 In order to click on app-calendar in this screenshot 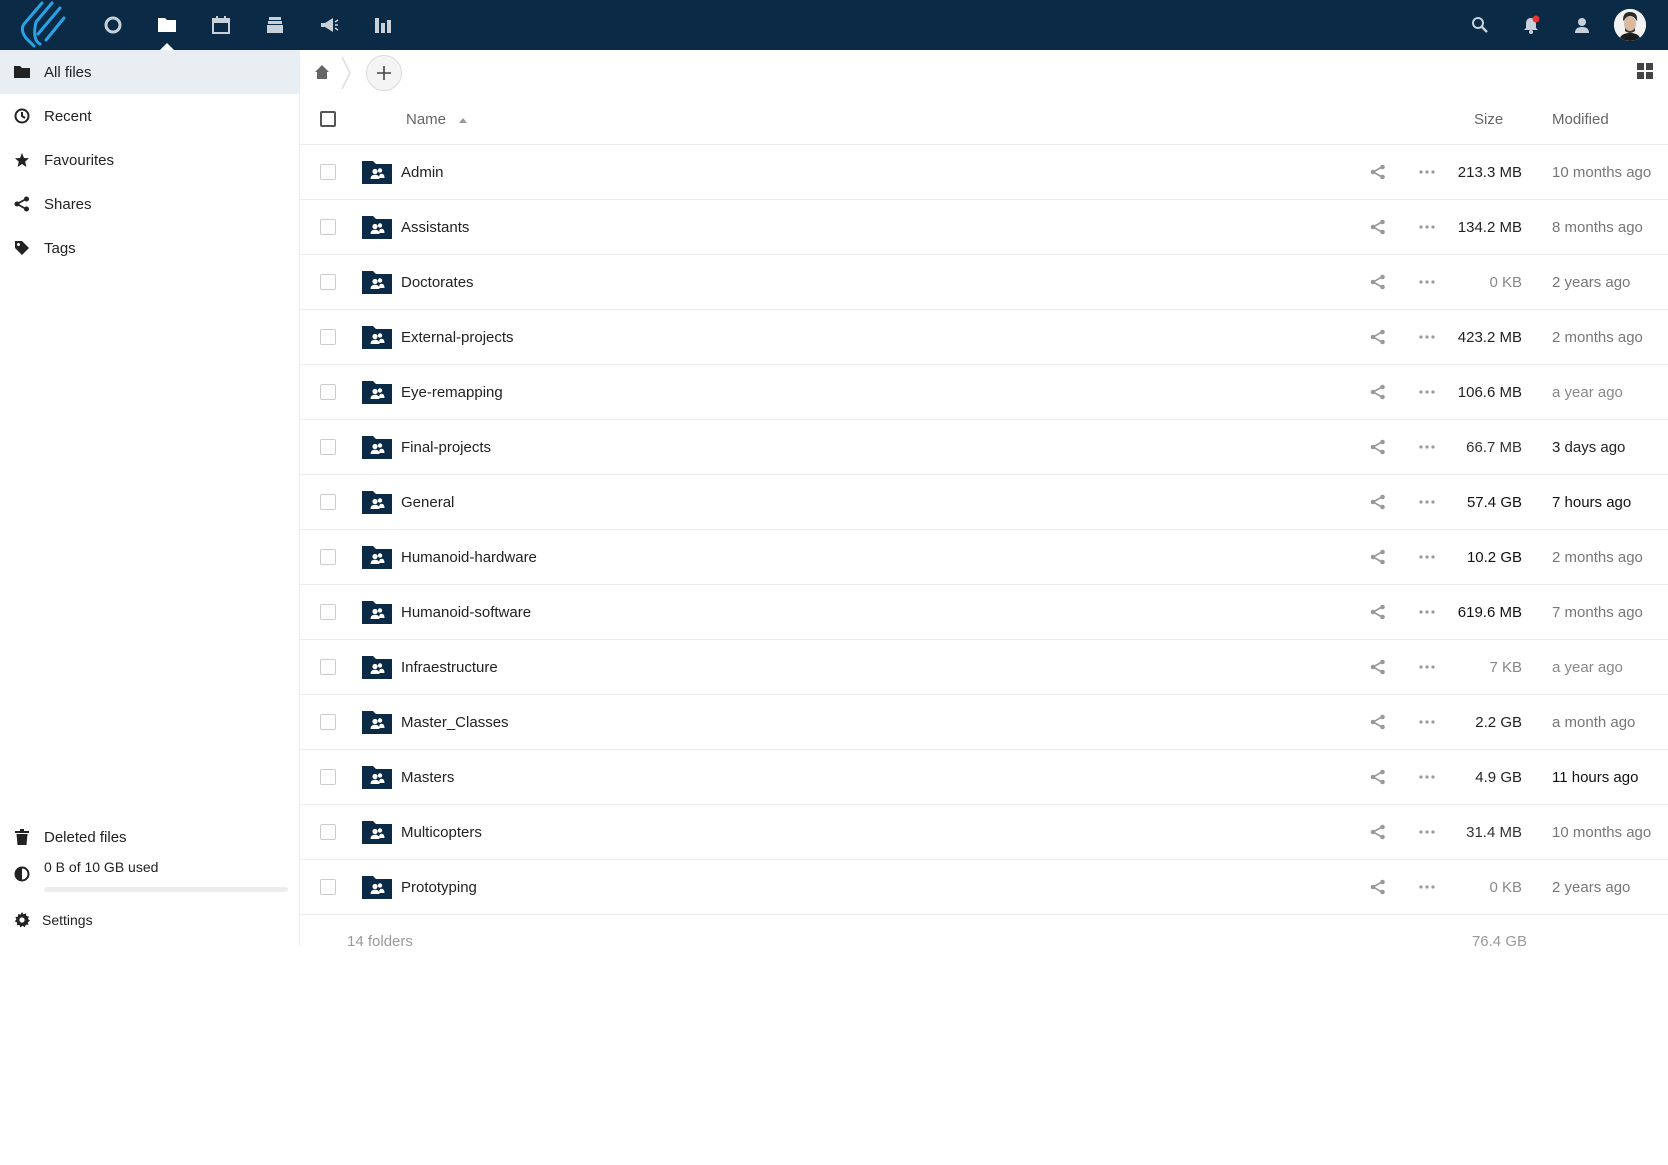, I will do `click(221, 25)`.